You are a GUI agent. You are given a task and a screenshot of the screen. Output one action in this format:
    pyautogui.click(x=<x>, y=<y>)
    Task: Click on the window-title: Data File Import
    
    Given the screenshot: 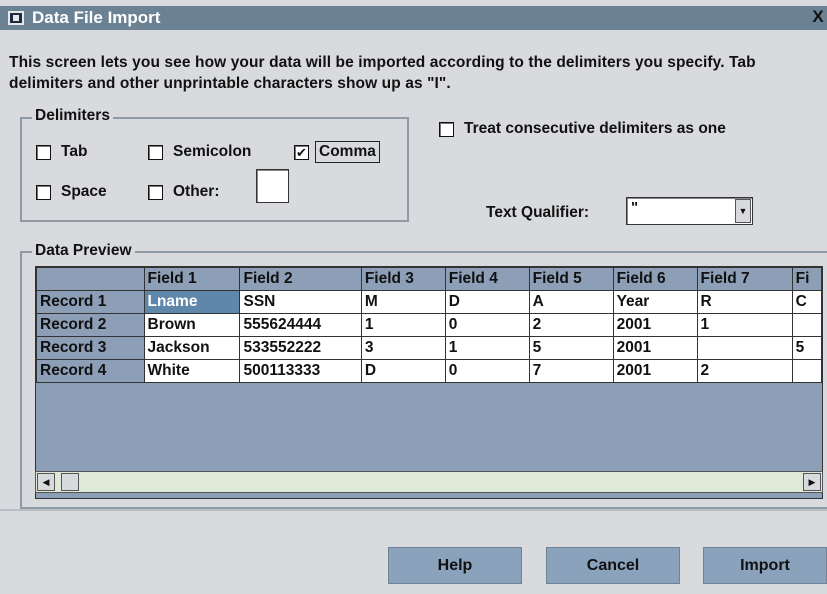 What is the action you would take?
    pyautogui.click(x=96, y=17)
    